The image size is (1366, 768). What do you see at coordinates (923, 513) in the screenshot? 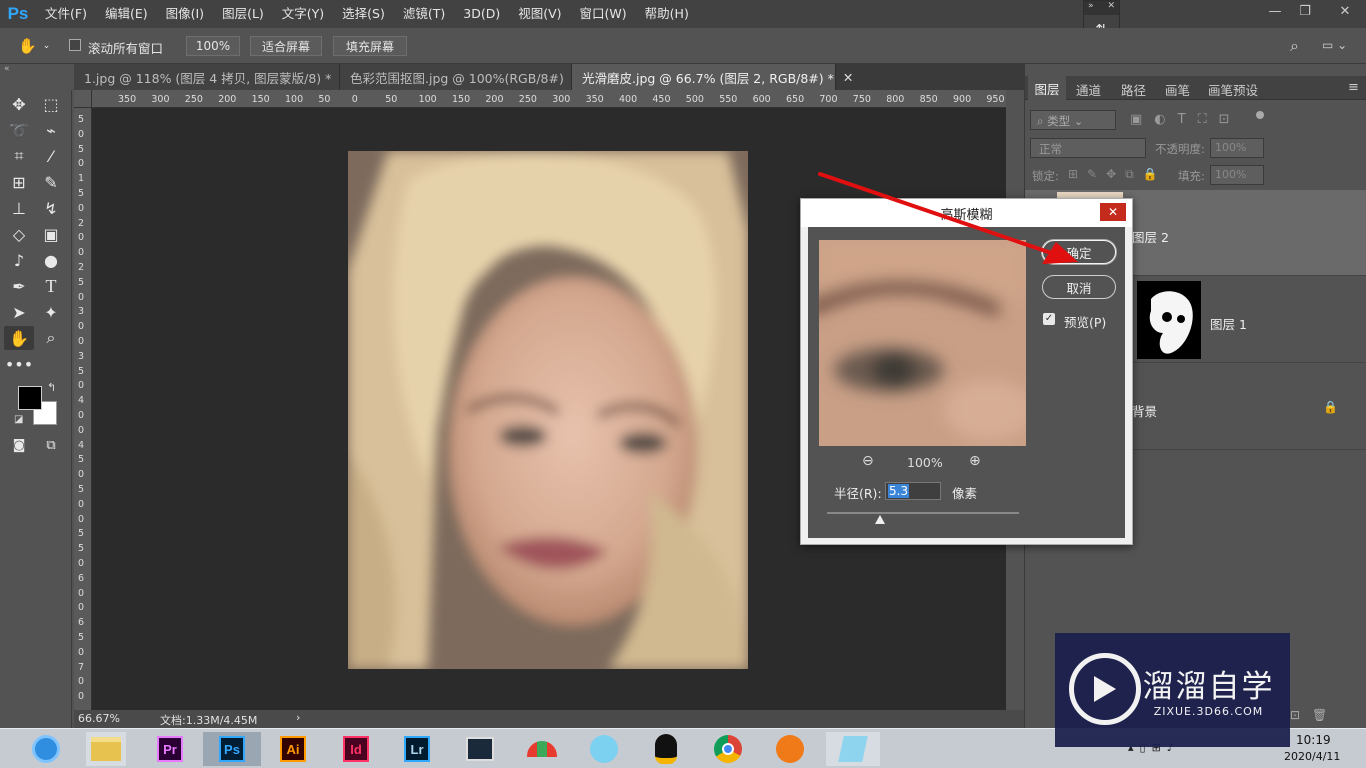
I see `radius-slider-track` at bounding box center [923, 513].